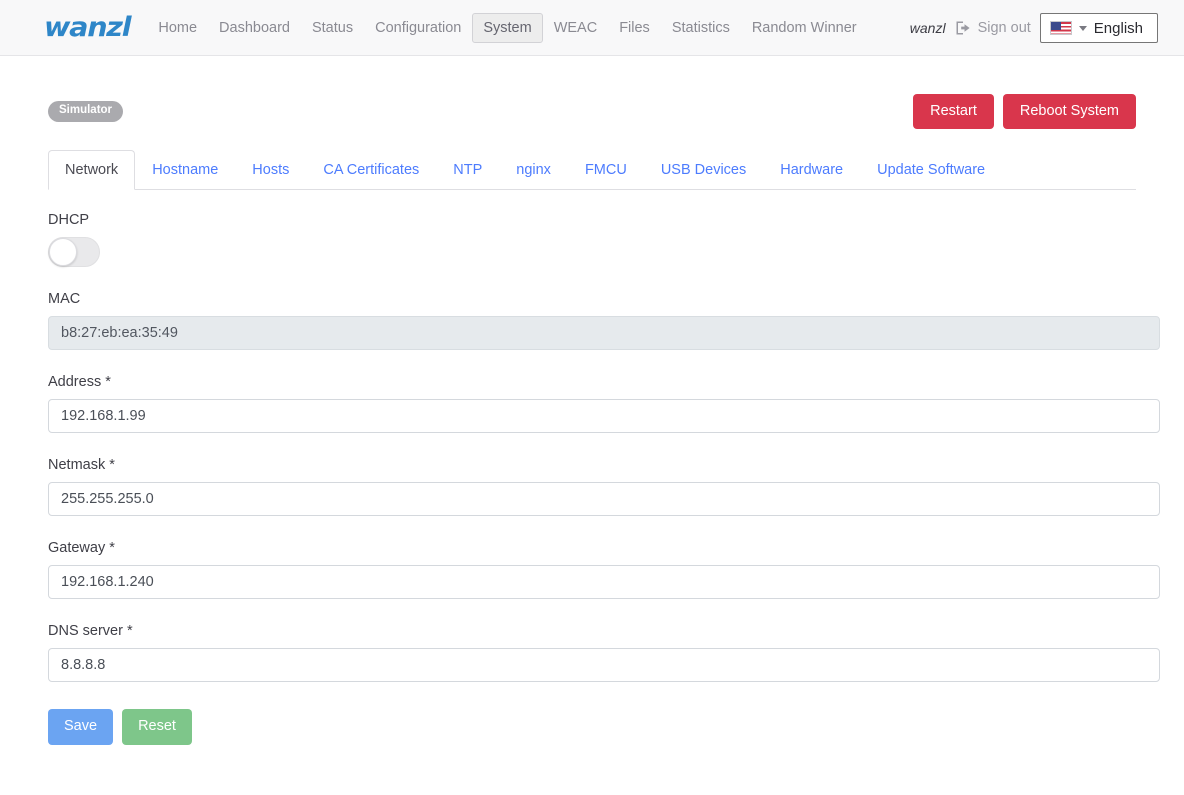  Describe the element at coordinates (931, 170) in the screenshot. I see `tab-update-software: Update Software` at that location.